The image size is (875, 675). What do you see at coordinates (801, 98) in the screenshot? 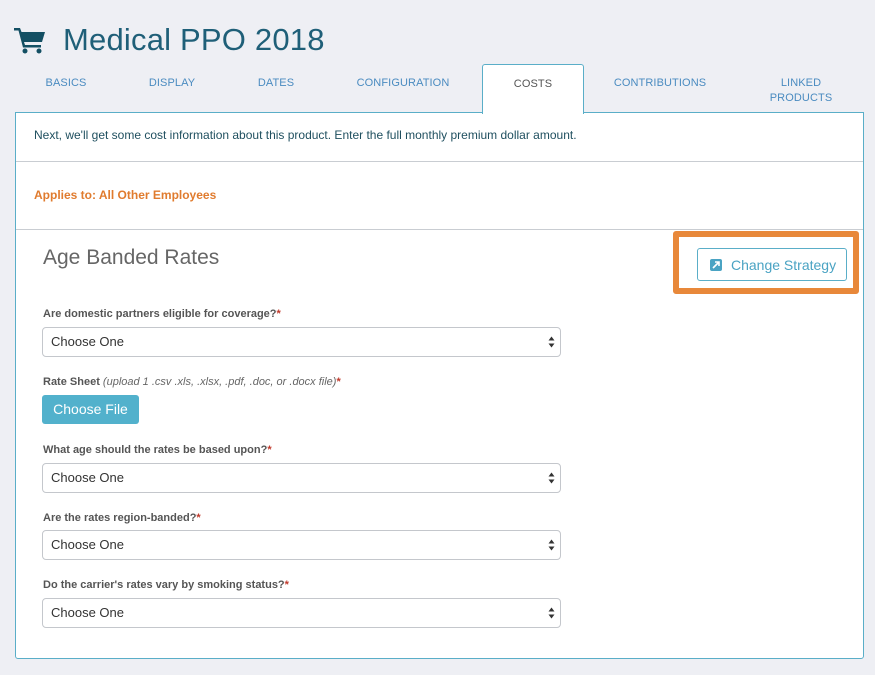
I see `tab-label-line2: PRODUCTS` at bounding box center [801, 98].